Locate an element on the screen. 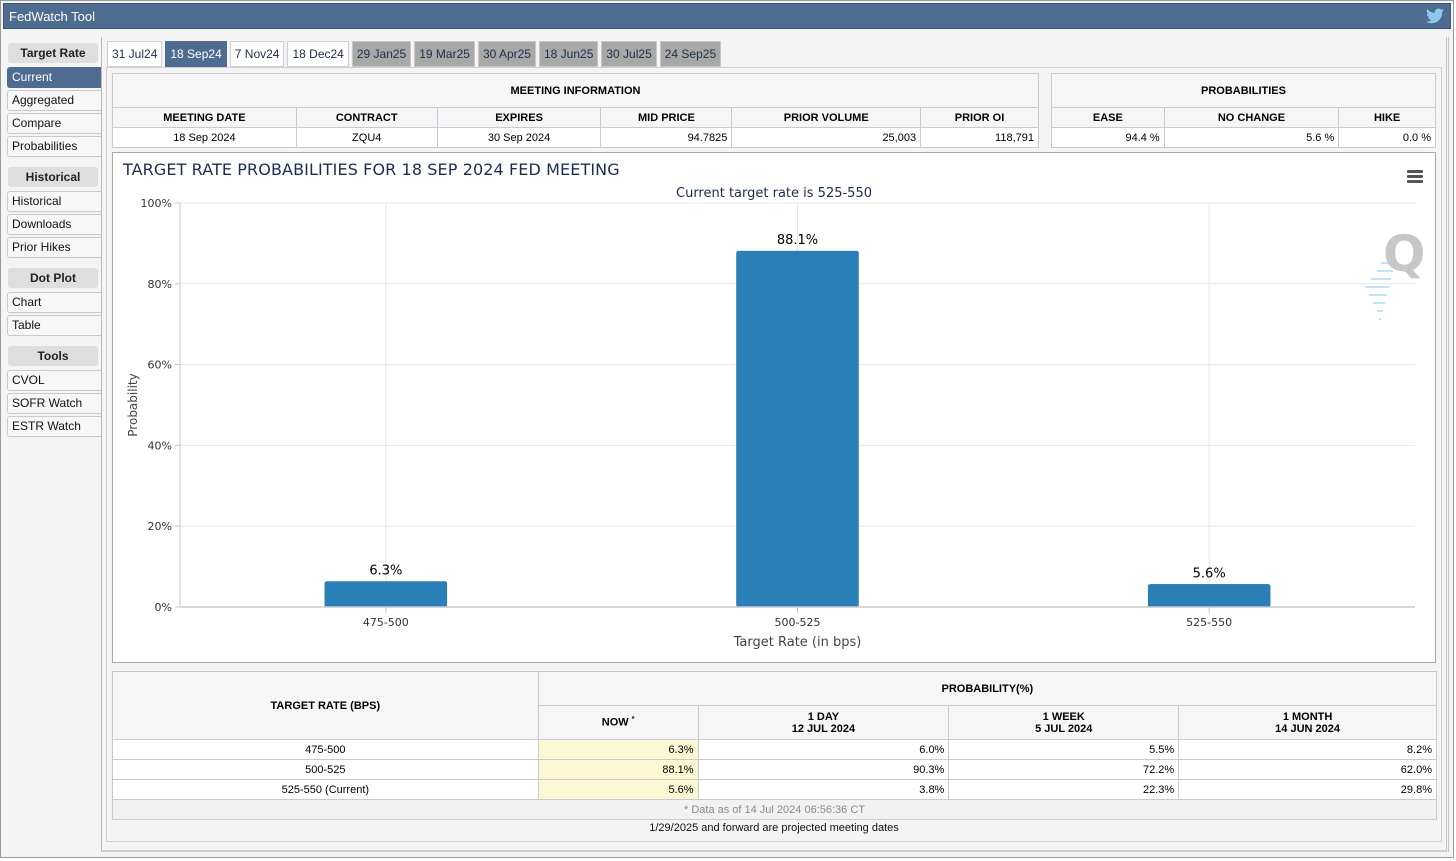  col-ease: EASE is located at coordinates (1108, 117).